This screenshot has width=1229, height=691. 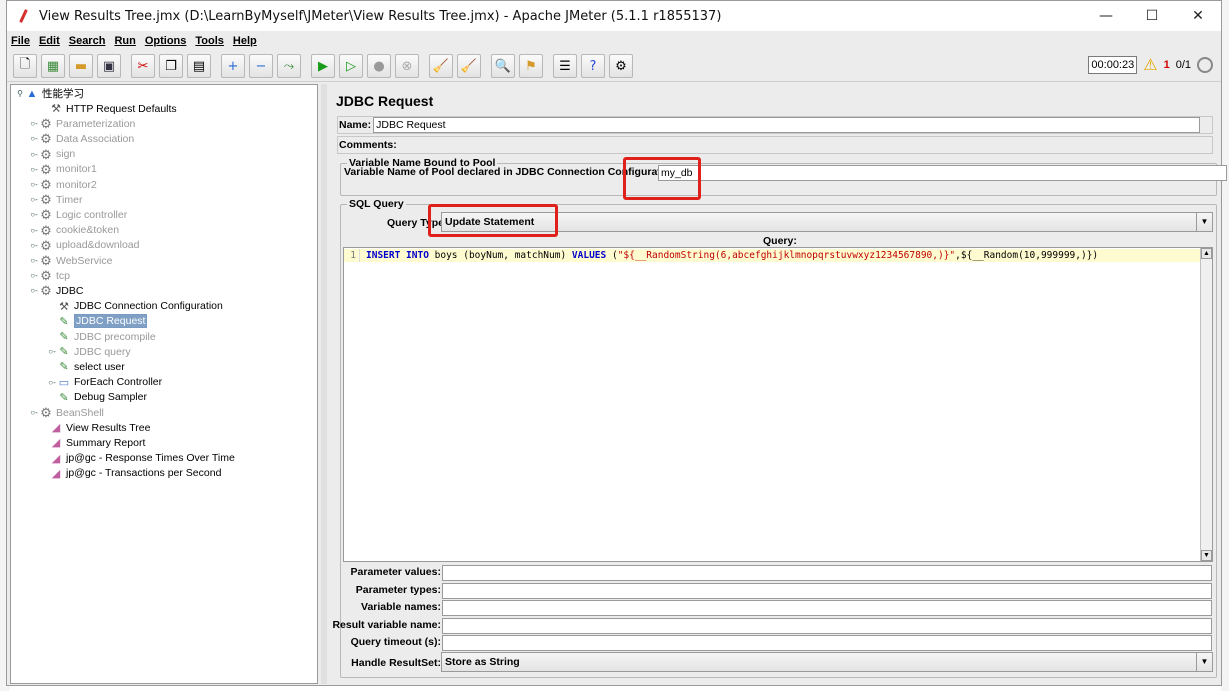 What do you see at coordinates (351, 66) in the screenshot?
I see `start-no-pause-icon: ▷` at bounding box center [351, 66].